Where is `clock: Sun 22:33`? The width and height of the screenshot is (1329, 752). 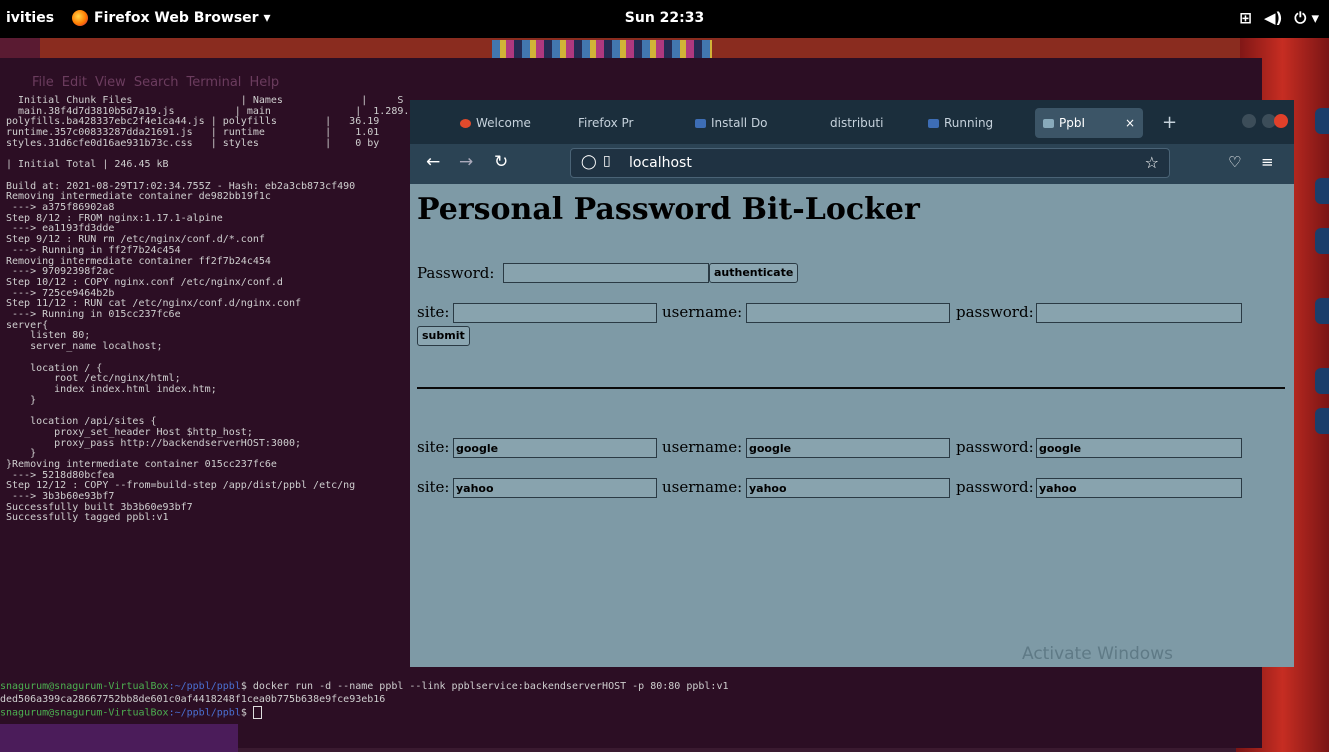 clock: Sun 22:33 is located at coordinates (664, 18).